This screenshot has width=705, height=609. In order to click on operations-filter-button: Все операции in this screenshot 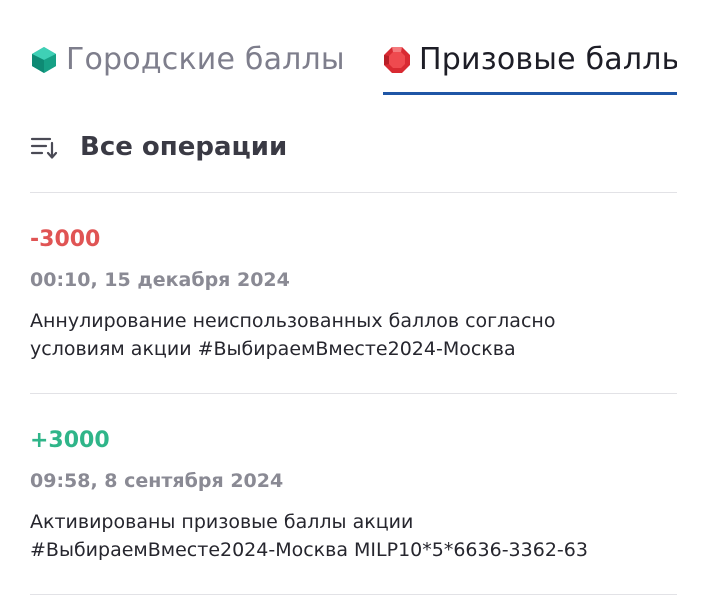, I will do `click(158, 147)`.